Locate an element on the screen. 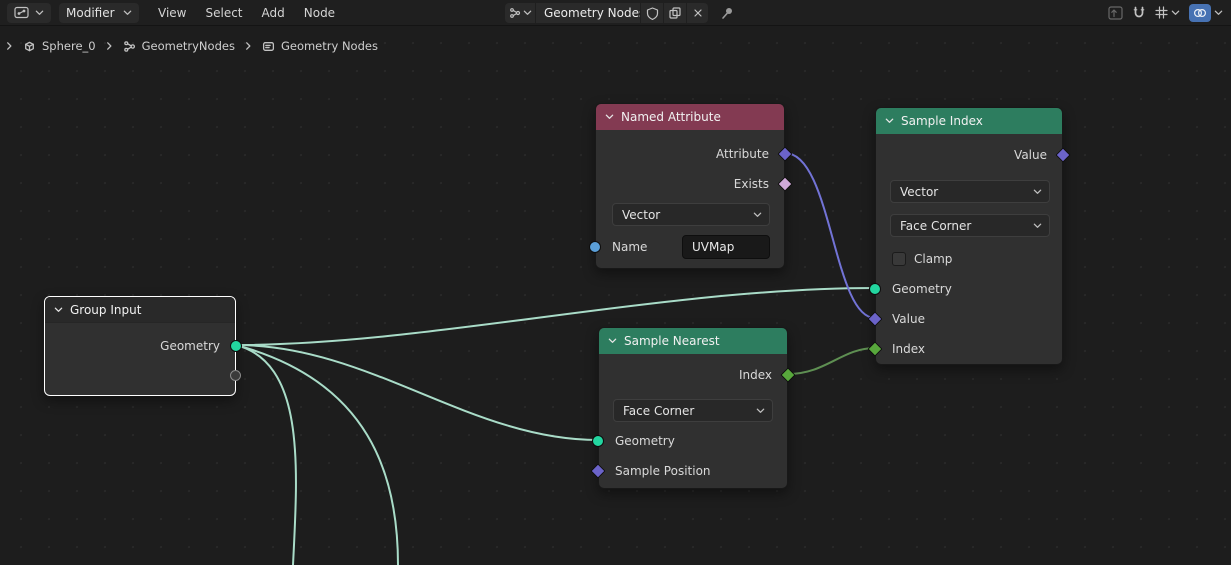  snap-mode-group is located at coordinates (1167, 12).